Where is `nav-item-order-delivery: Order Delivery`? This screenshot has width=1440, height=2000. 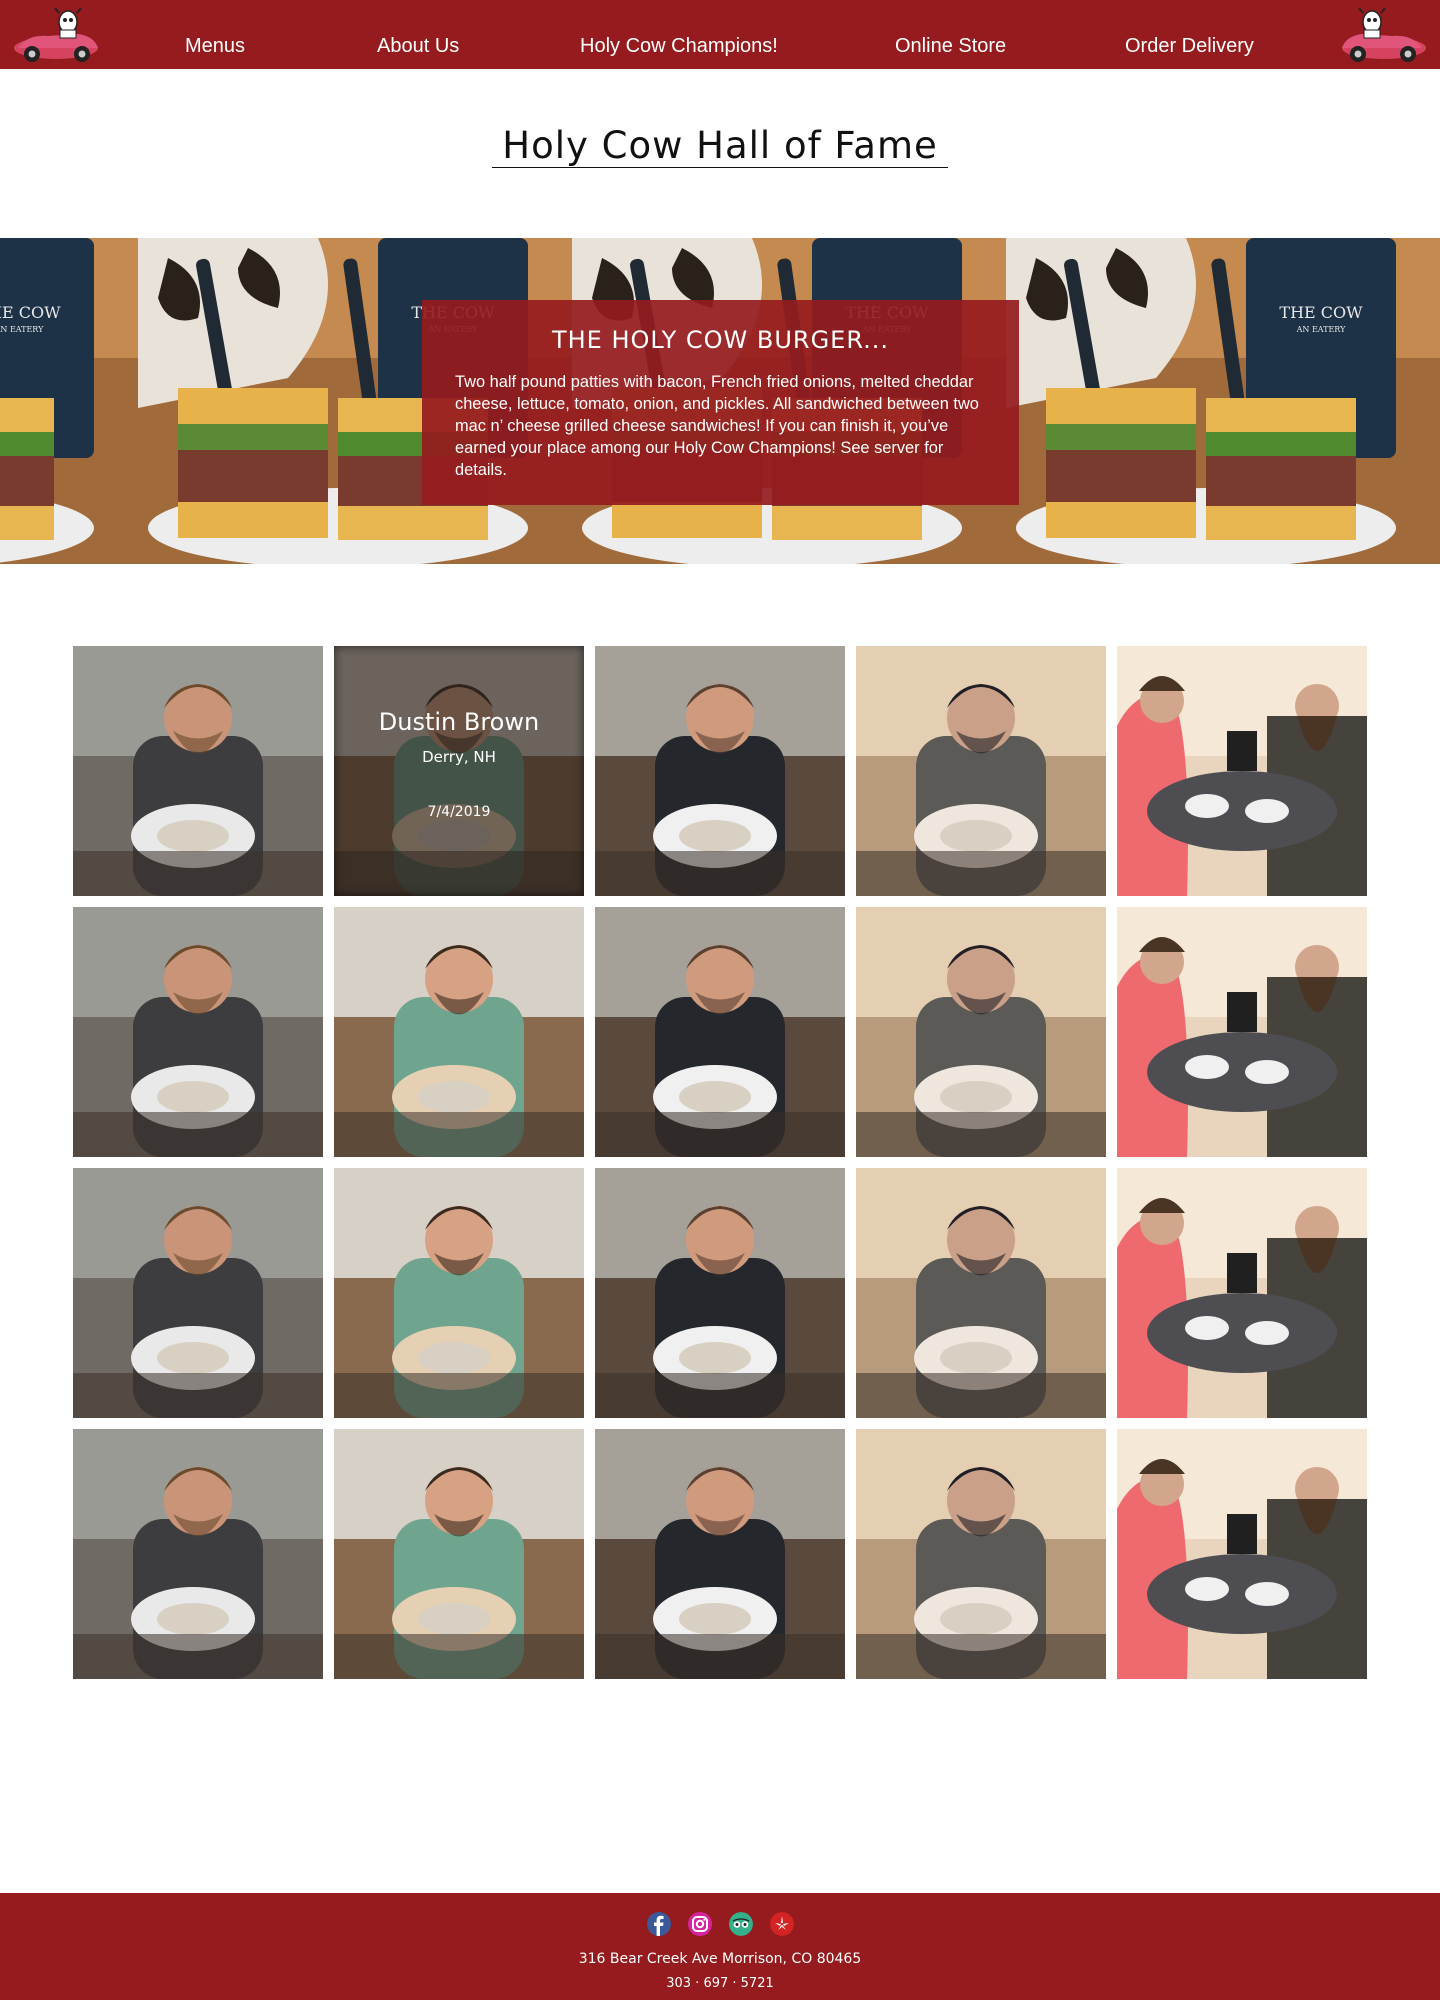 nav-item-order-delivery: Order Delivery is located at coordinates (1189, 34).